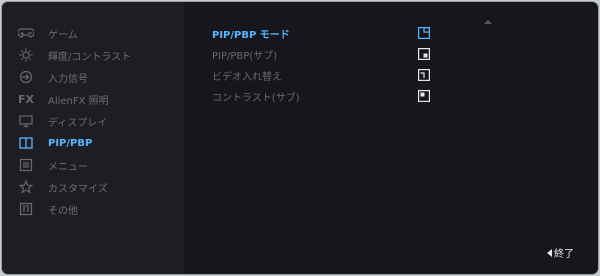 Image resolution: width=600 pixels, height=276 pixels. Describe the element at coordinates (488, 22) in the screenshot. I see `scroll-up-arrow-icon` at that location.